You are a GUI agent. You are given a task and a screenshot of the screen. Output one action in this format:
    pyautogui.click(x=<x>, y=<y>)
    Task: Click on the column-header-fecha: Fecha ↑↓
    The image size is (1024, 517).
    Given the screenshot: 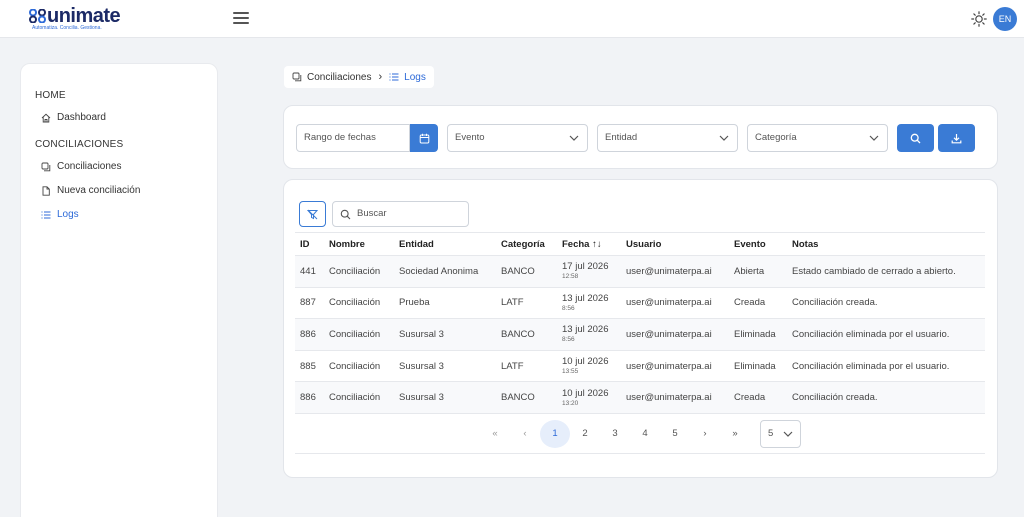 What is the action you would take?
    pyautogui.click(x=589, y=244)
    